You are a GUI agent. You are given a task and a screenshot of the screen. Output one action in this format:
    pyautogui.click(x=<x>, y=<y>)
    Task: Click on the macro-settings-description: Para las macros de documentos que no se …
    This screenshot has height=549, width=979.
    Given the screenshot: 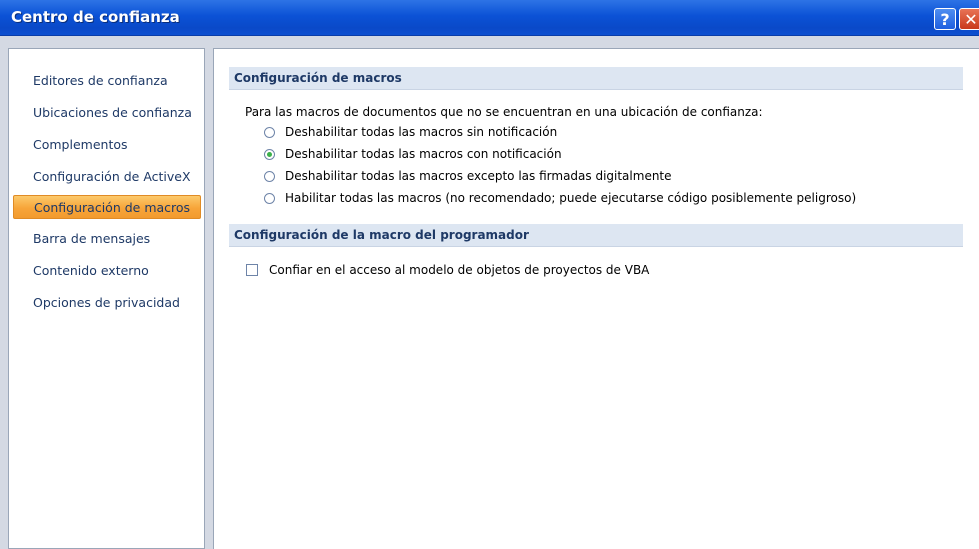 What is the action you would take?
    pyautogui.click(x=504, y=112)
    